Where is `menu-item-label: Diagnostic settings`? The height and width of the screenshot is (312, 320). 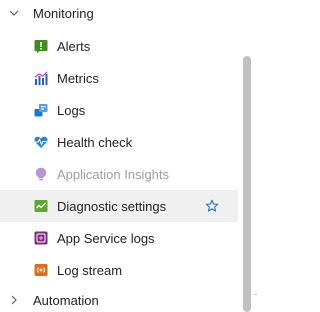 menu-item-label: Diagnostic settings is located at coordinates (112, 206).